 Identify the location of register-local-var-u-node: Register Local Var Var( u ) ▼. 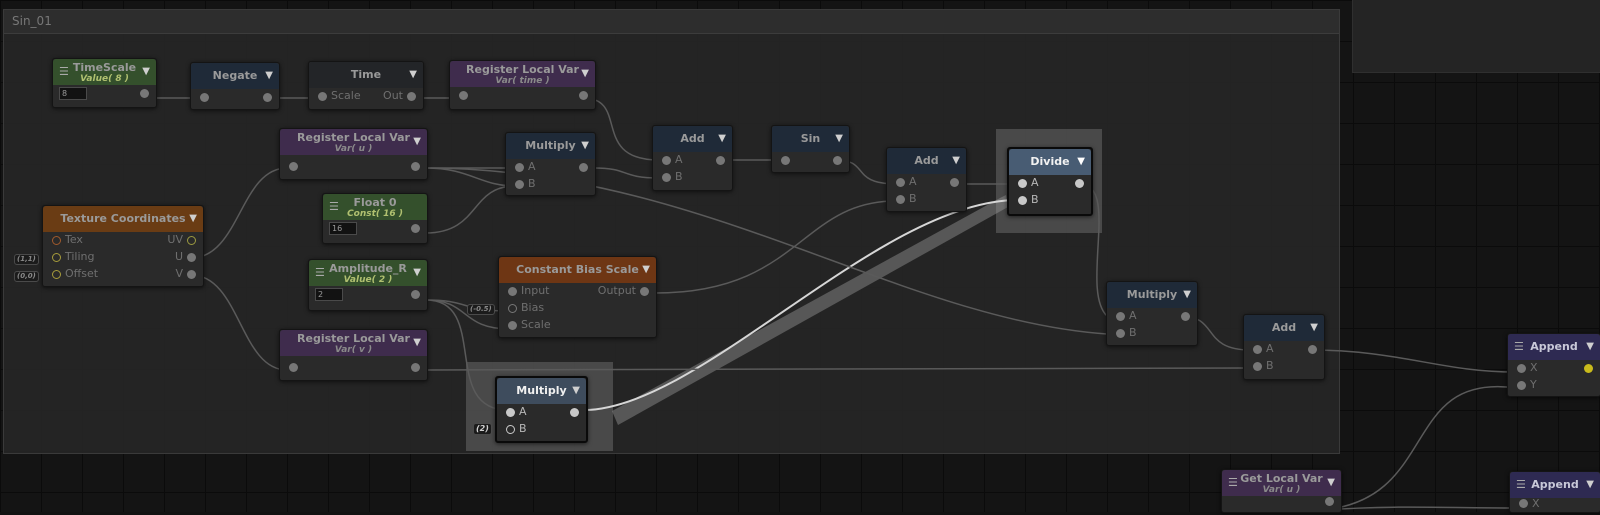
(353, 154).